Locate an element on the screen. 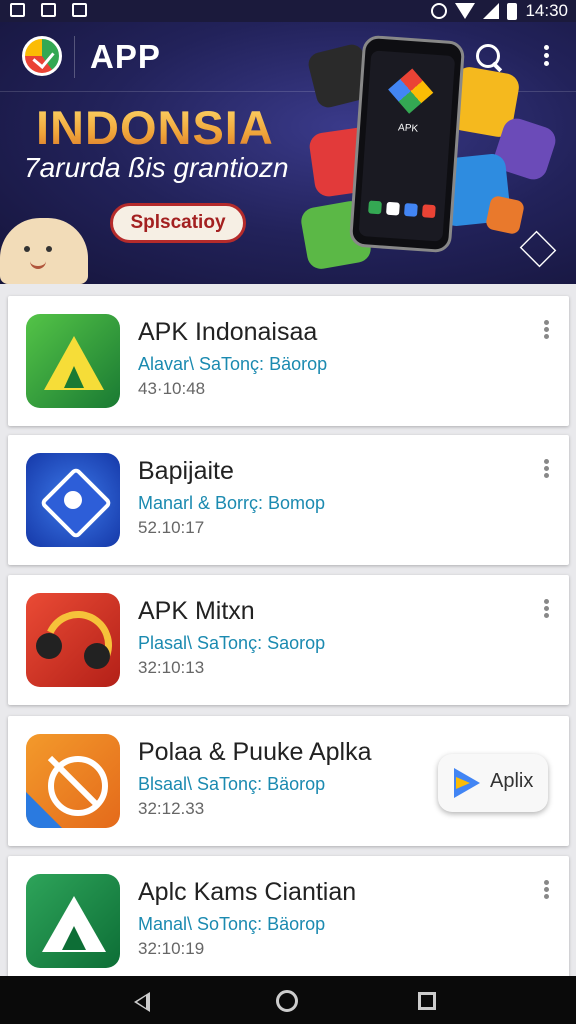 This screenshot has height=1024, width=576. hero-cta-button: Splscatioy is located at coordinates (178, 223).